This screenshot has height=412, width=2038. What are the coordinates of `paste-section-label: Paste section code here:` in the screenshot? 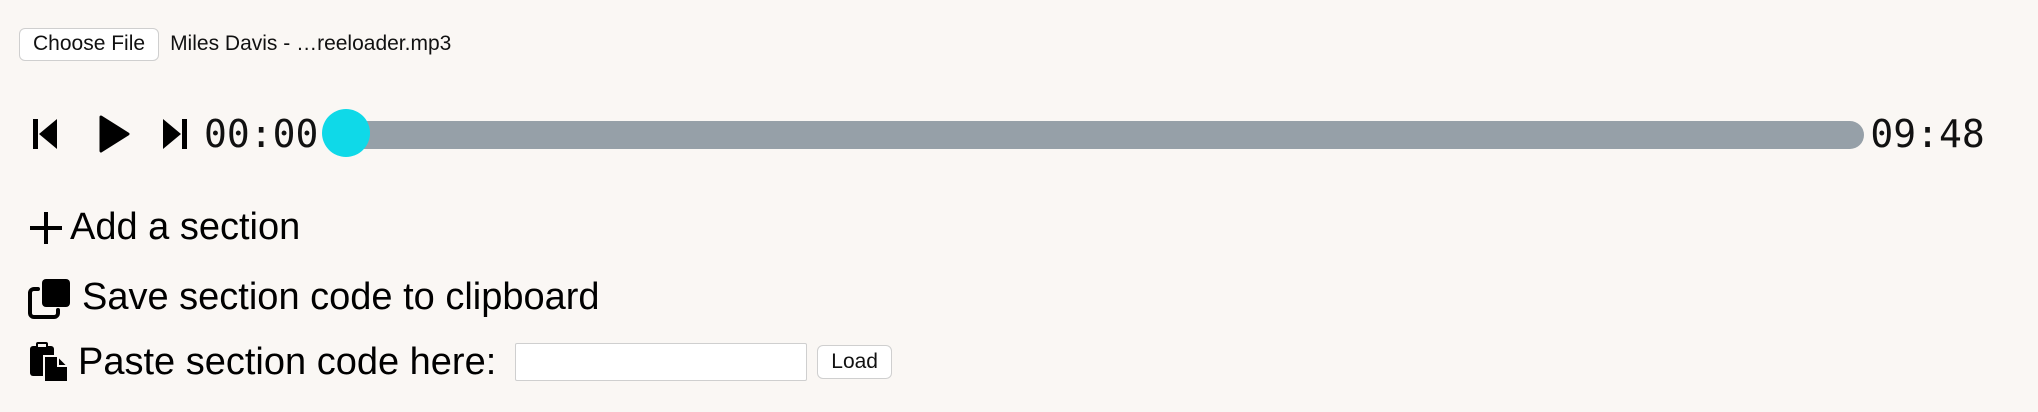 It's located at (287, 361).